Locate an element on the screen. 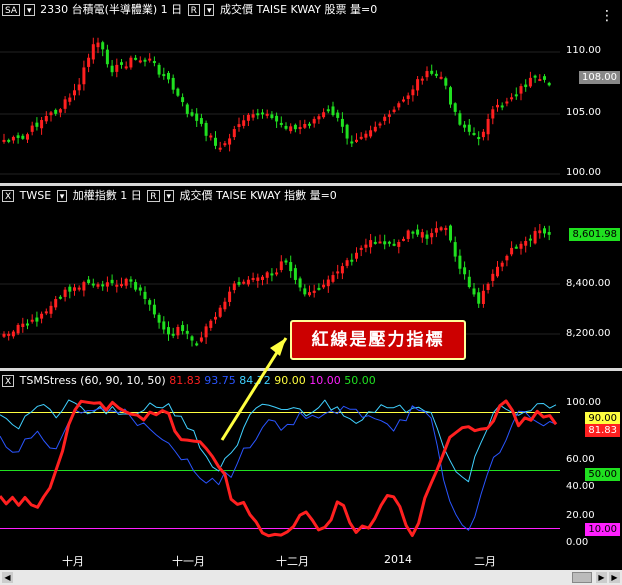  scroll-right-icon: ▶ is located at coordinates (601, 577).